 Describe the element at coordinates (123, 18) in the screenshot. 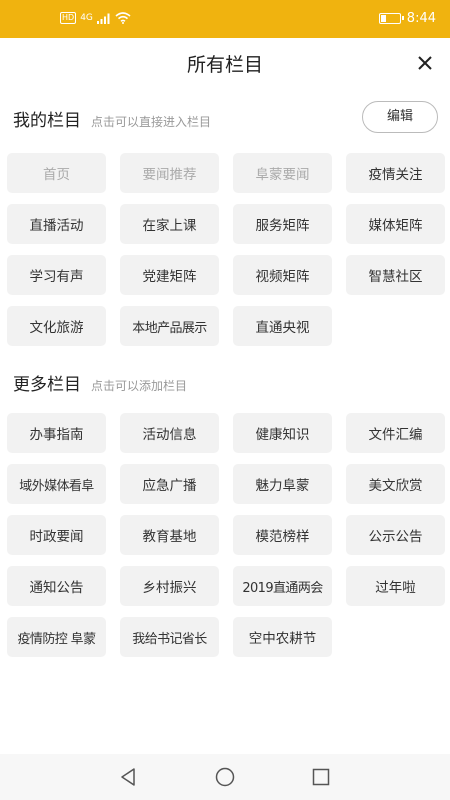

I see `wifi-icon` at that location.